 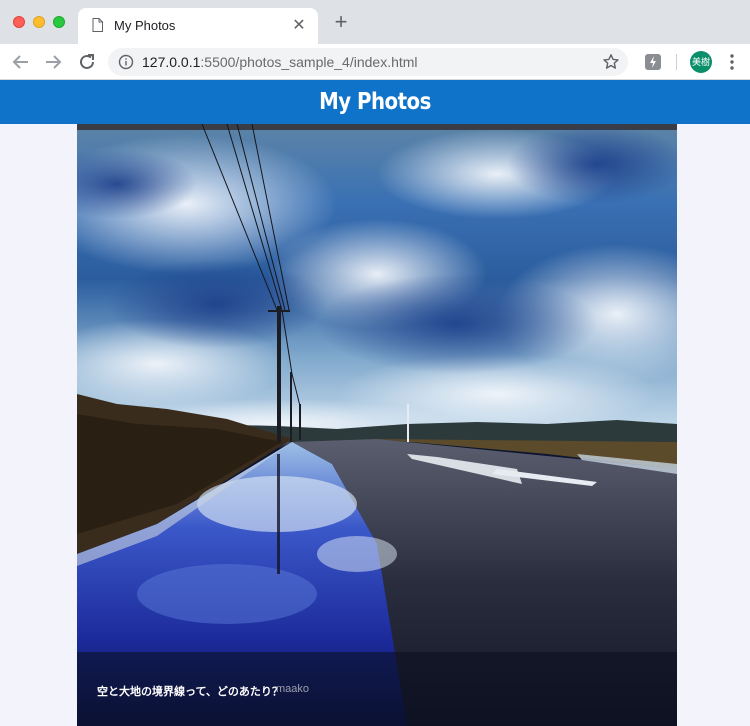 I want to click on browser-tab-bar: My Photos ✕ +, so click(x=375, y=22).